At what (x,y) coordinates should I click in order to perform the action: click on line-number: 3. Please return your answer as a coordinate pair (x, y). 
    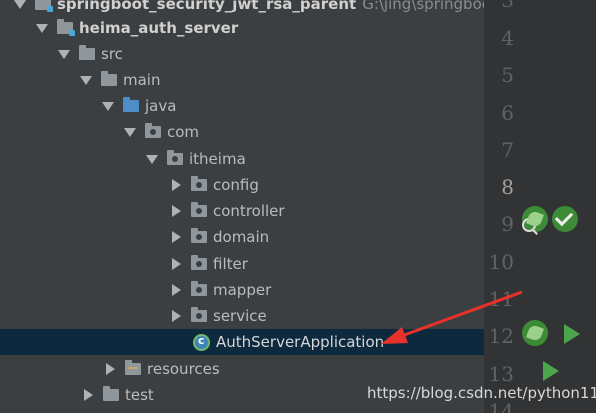
    Looking at the image, I should click on (507, 6).